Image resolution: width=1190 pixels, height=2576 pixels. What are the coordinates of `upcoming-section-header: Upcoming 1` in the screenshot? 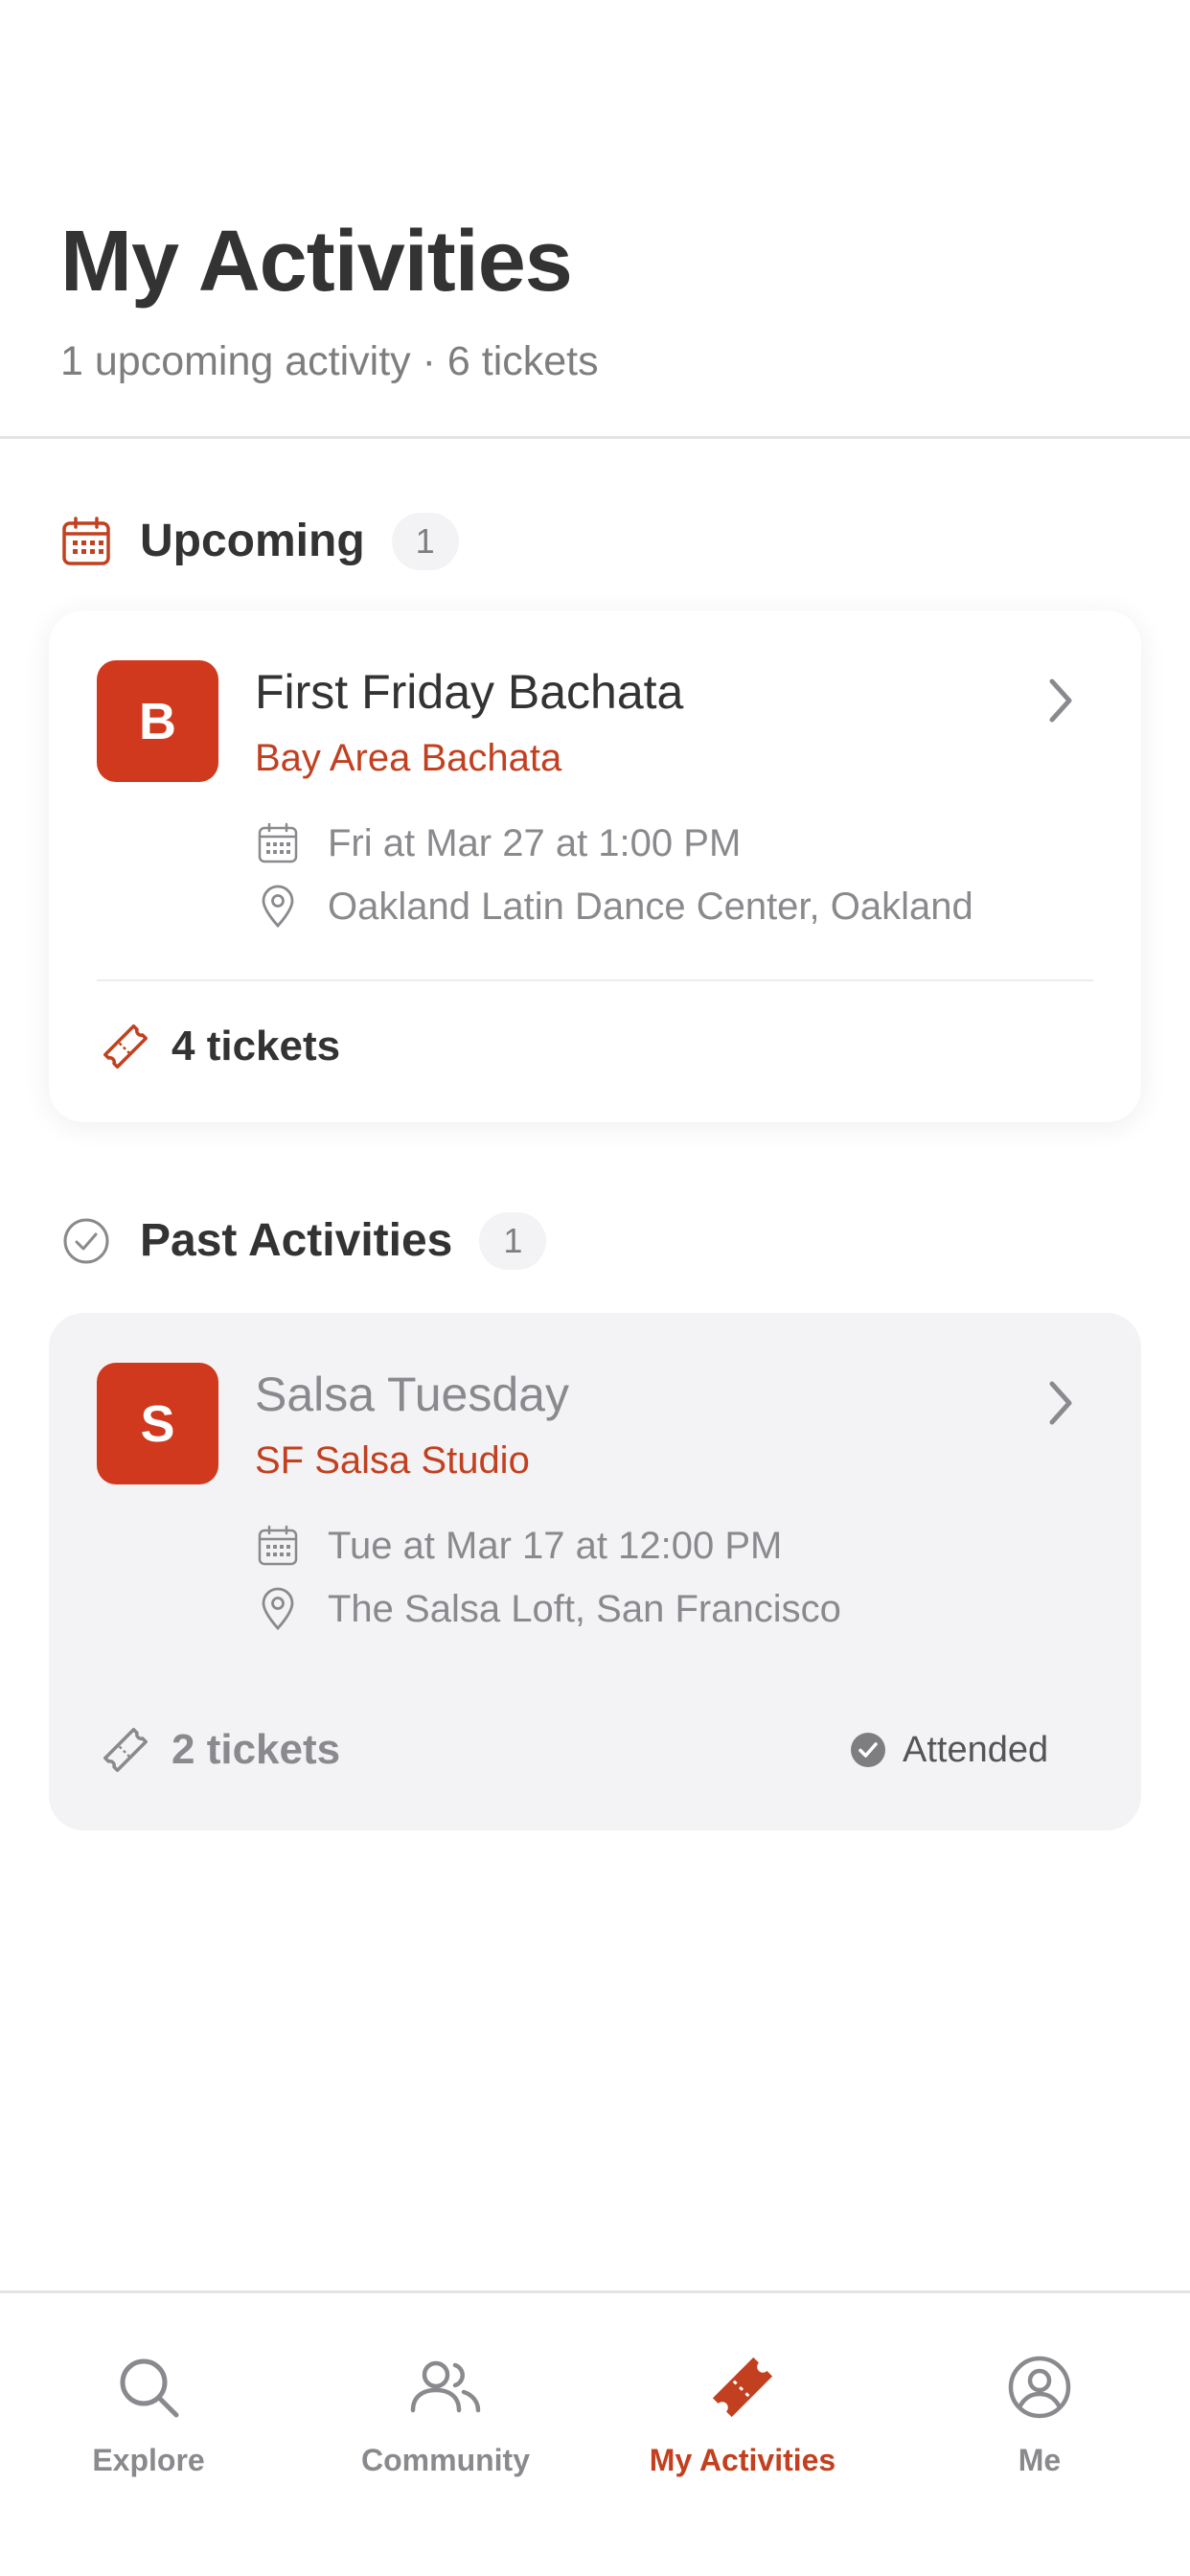 It's located at (259, 541).